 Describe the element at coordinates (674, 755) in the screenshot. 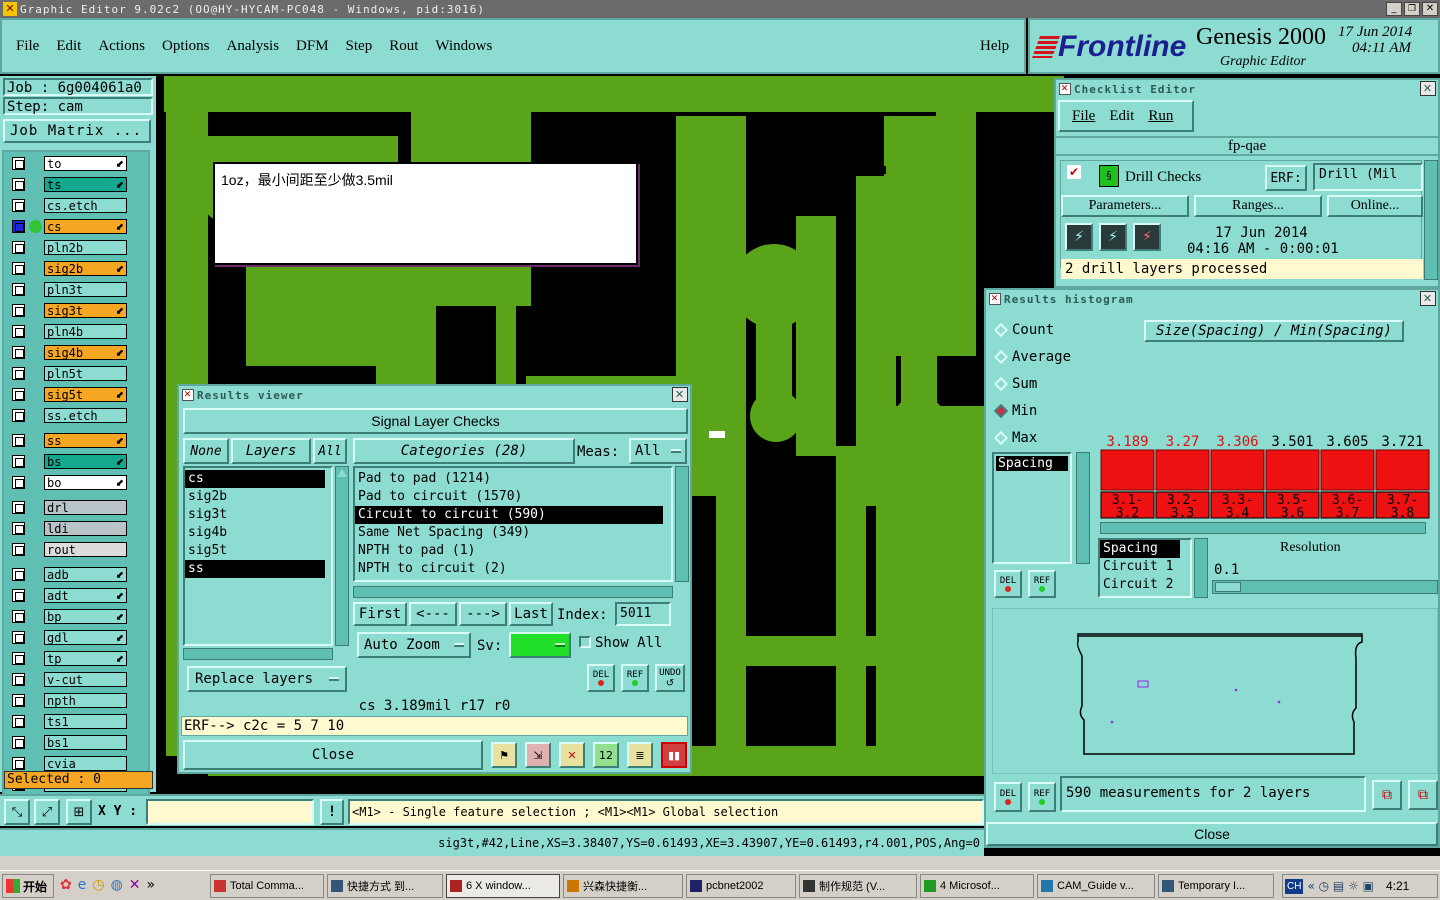

I see `histogram-tool-icon: ▮▮` at that location.